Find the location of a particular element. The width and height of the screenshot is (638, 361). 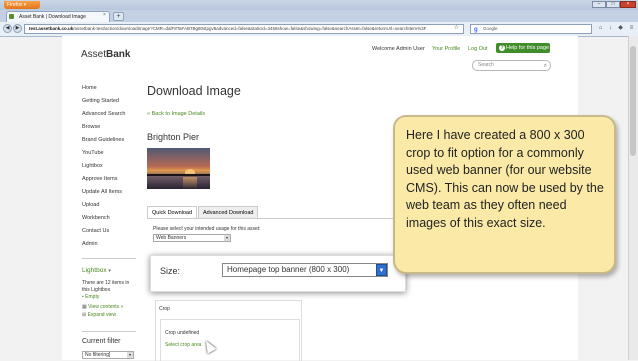

lightbox-view-contents-label: View contents » is located at coordinates (106, 307).